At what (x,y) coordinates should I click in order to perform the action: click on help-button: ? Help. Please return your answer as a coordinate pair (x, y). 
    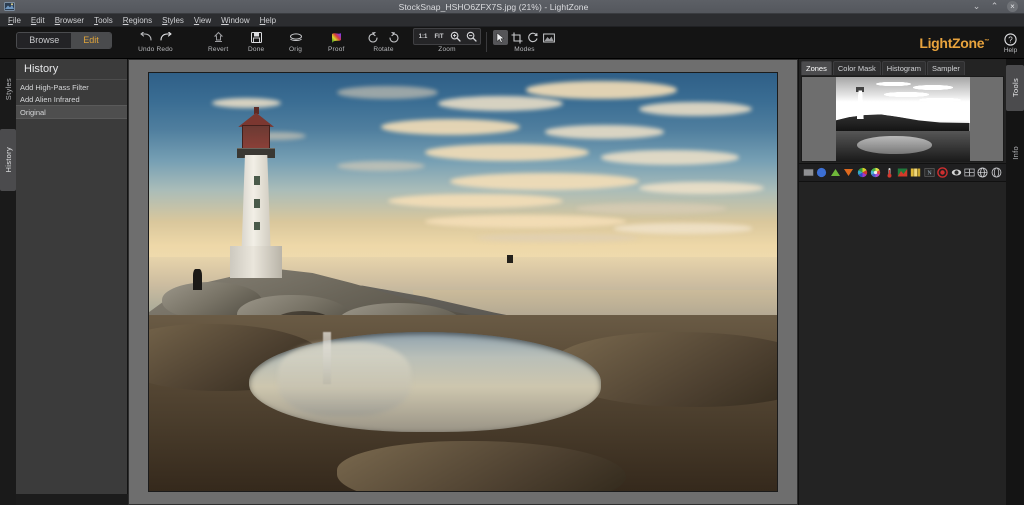
    Looking at the image, I should click on (1010, 43).